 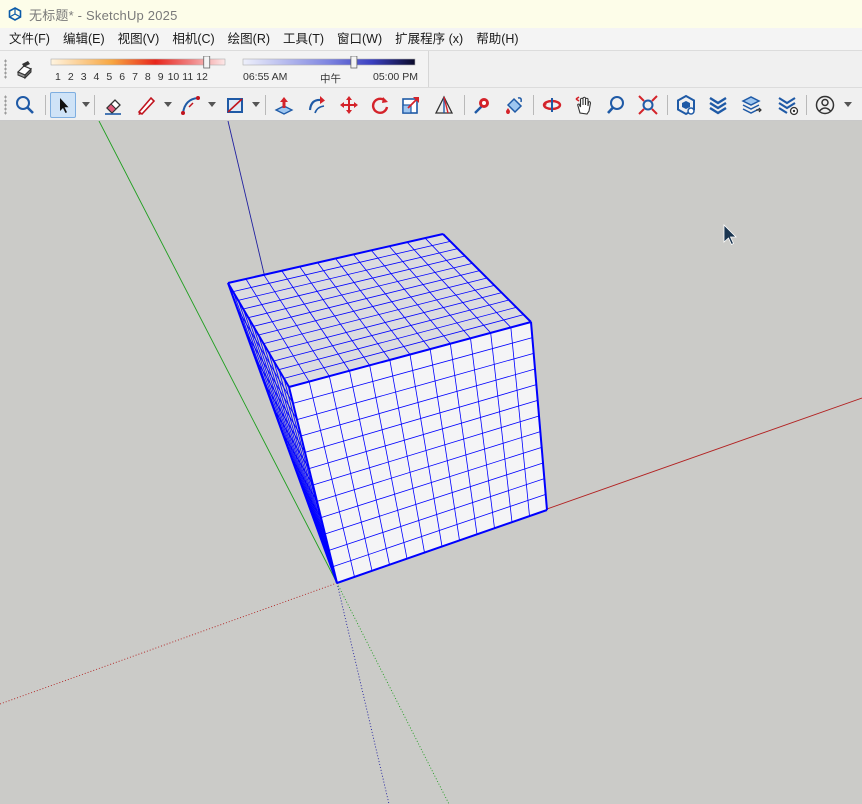 I want to click on extension-manager-button, so click(x=788, y=105).